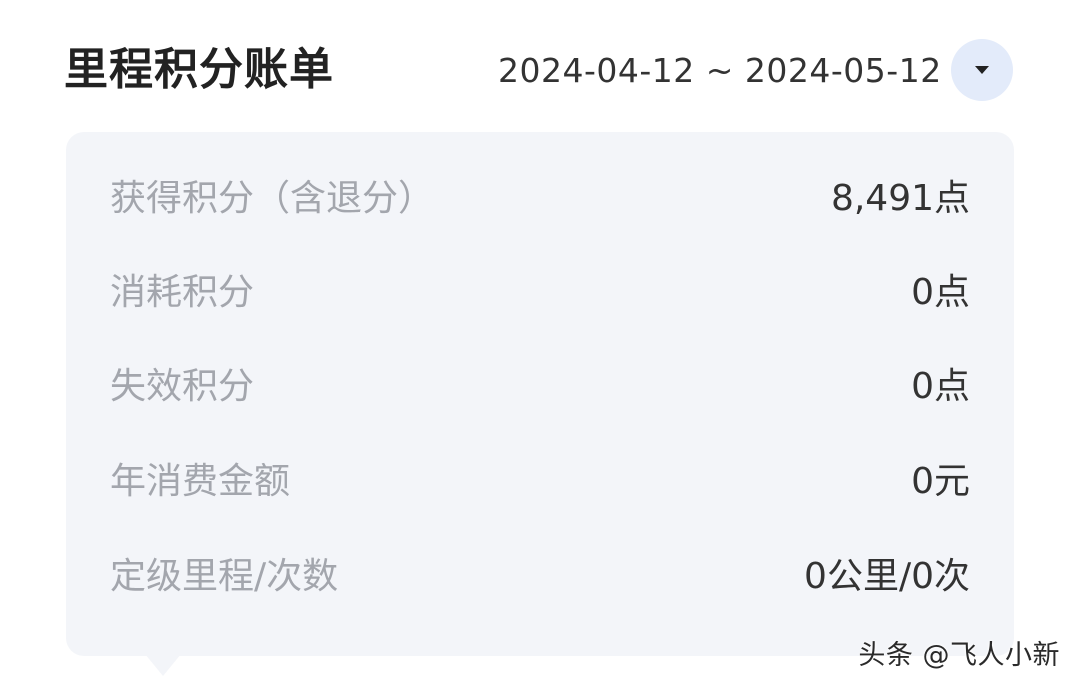 The image size is (1080, 688). What do you see at coordinates (224, 576) in the screenshot?
I see `tier-mileage-label: 定级里程/次数` at bounding box center [224, 576].